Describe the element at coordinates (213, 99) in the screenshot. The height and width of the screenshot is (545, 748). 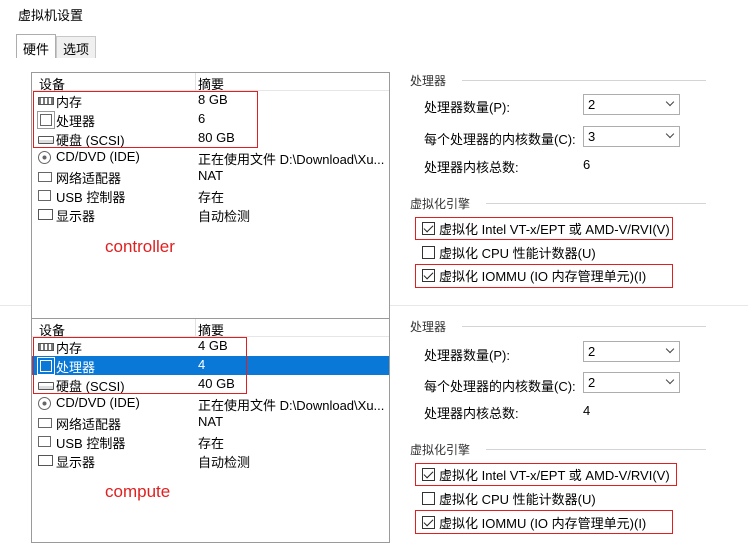
I see `device-summary: 8 GB` at that location.